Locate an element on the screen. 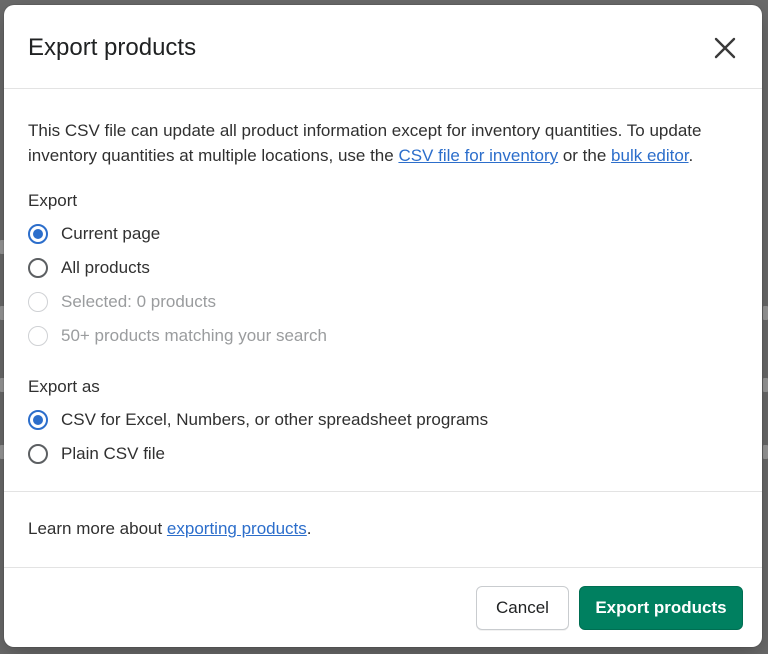 The image size is (768, 654). bulk-editor-link: bulk editor is located at coordinates (650, 155).